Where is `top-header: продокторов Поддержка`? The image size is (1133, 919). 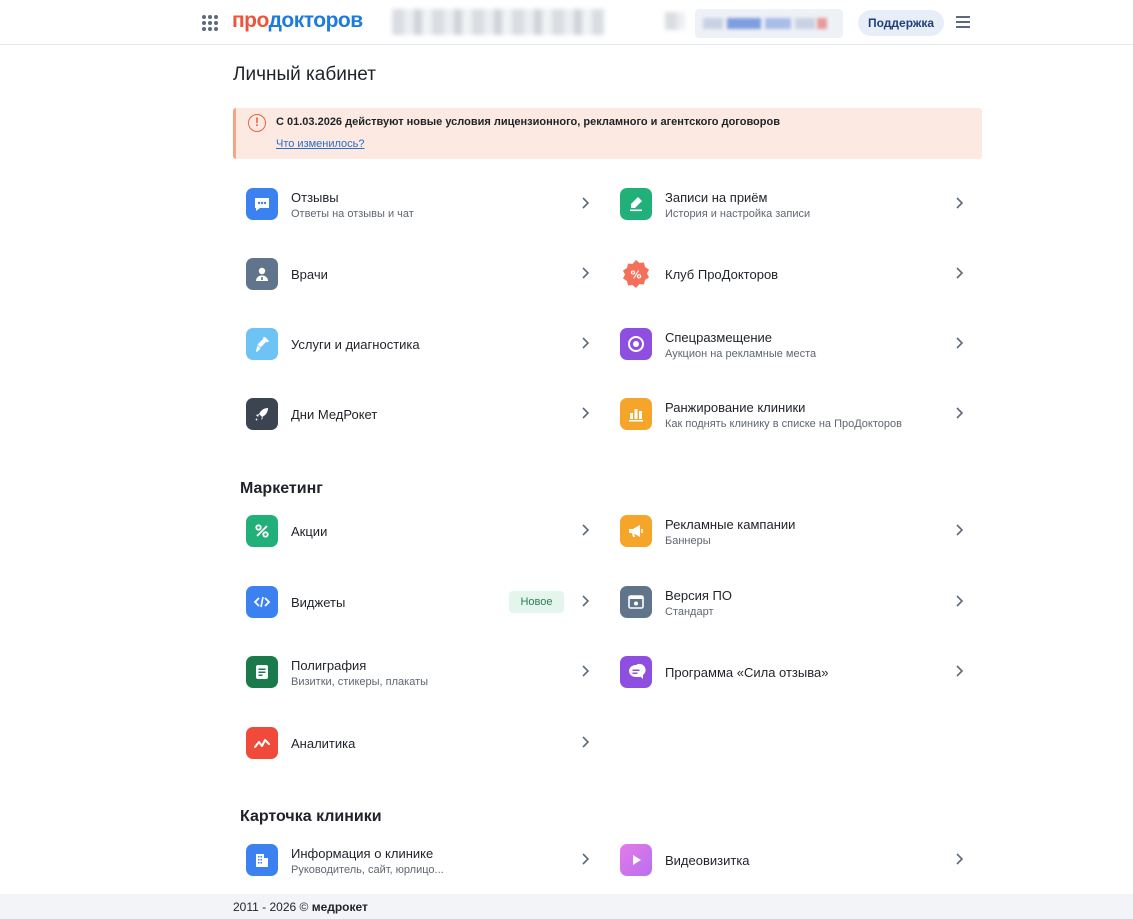 top-header: продокторов Поддержка is located at coordinates (566, 22).